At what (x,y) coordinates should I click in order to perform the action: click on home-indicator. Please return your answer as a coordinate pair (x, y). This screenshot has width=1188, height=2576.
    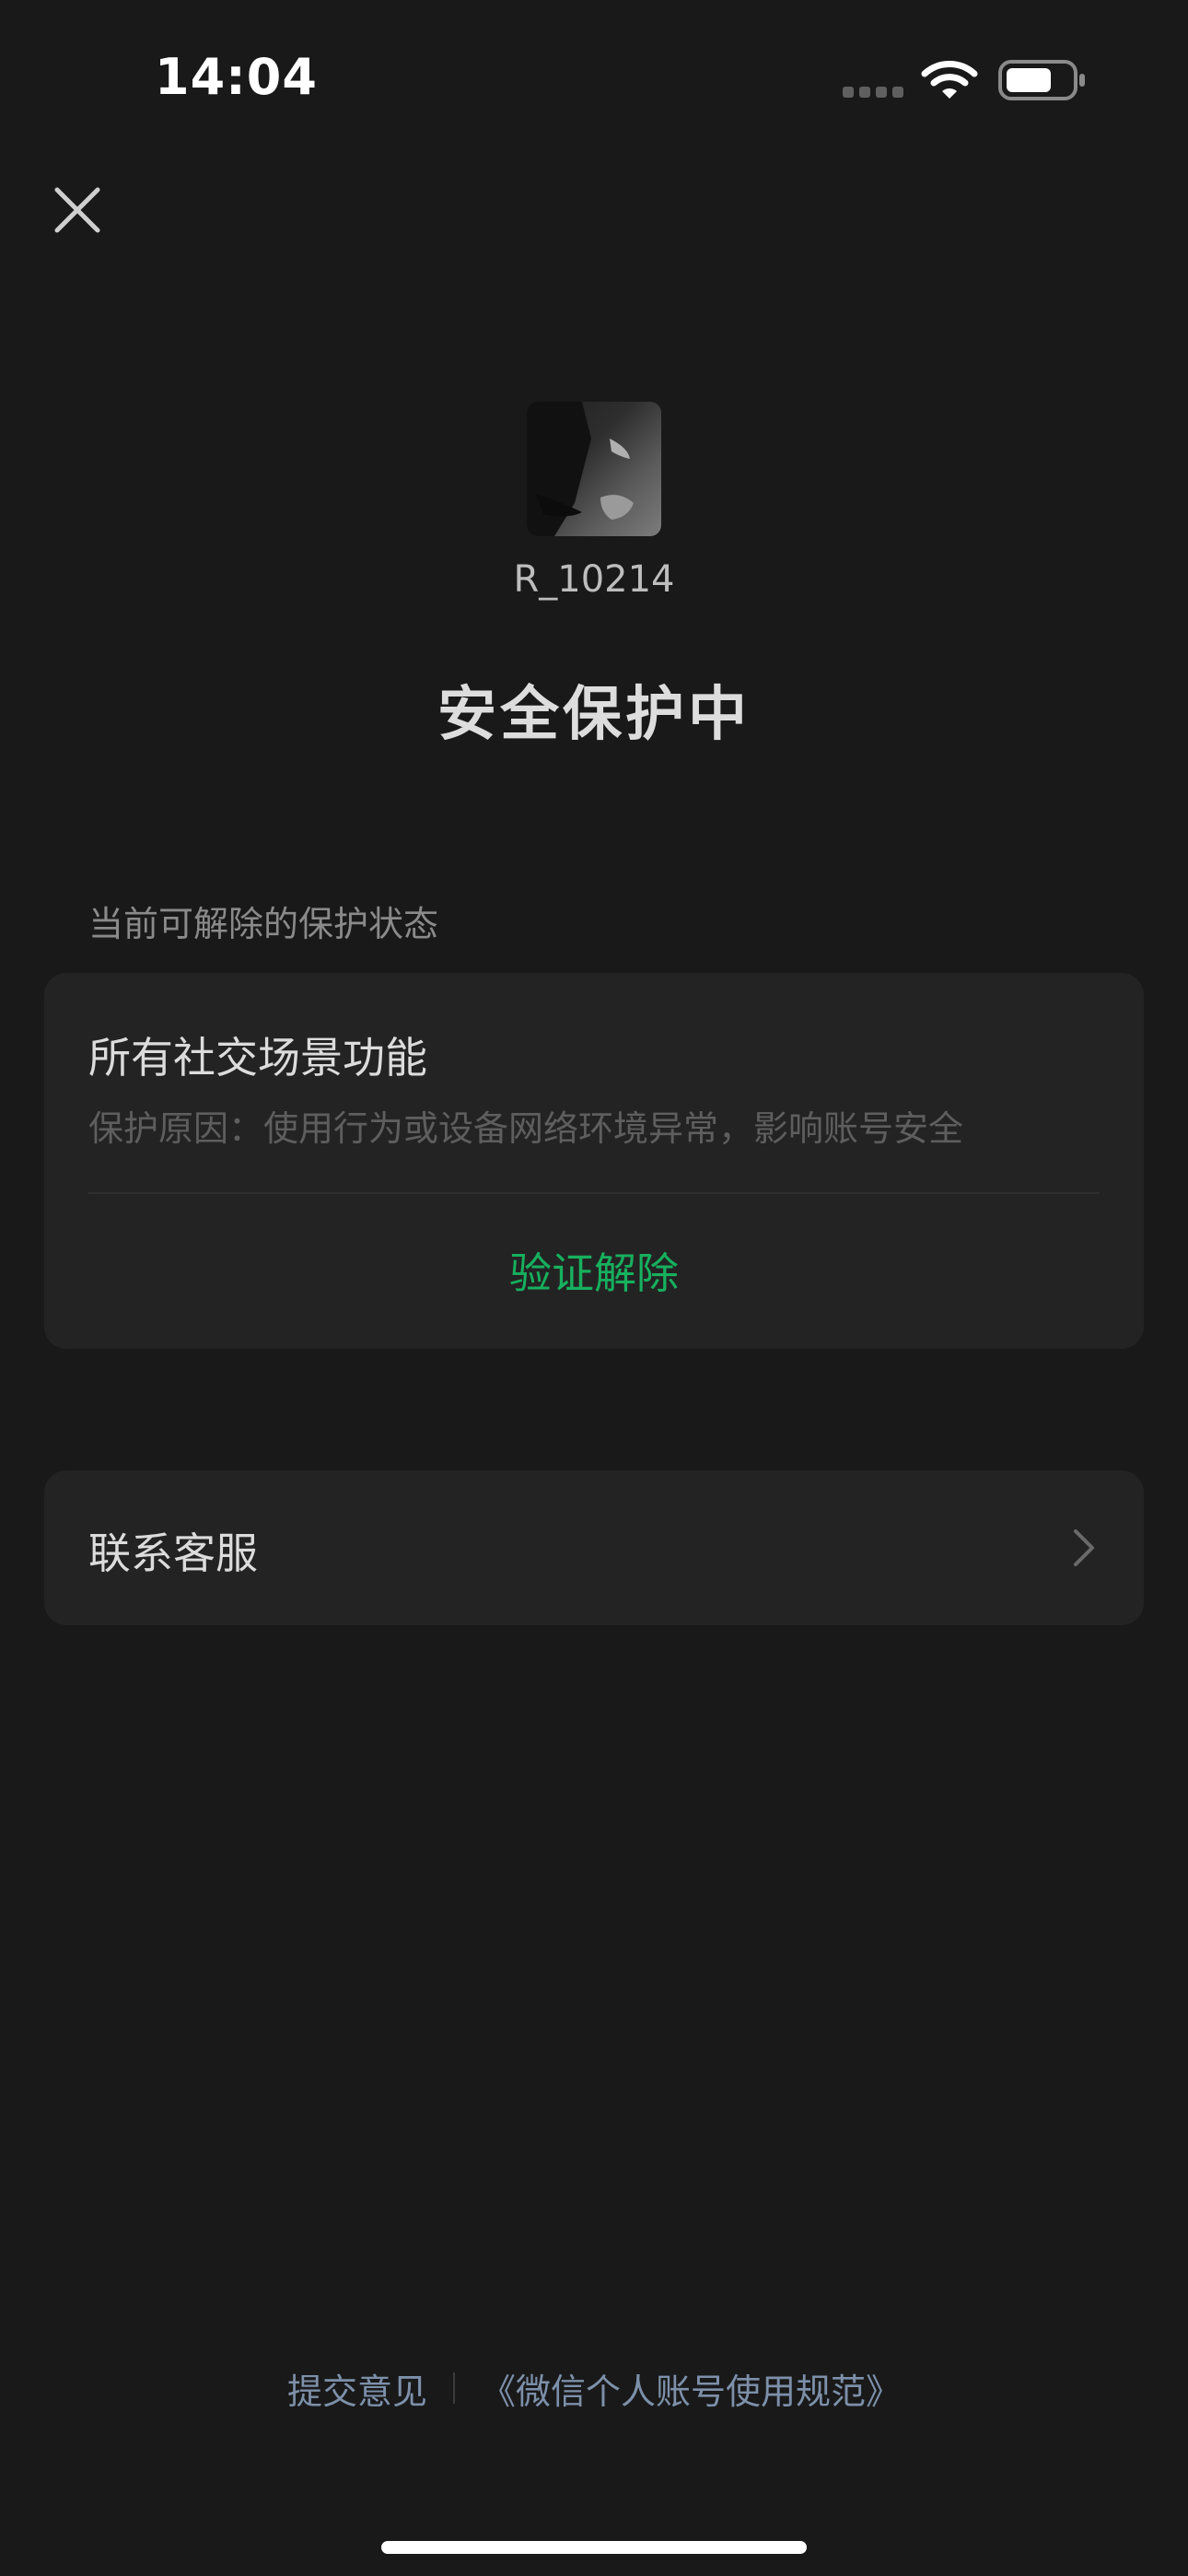
    Looking at the image, I should click on (594, 2547).